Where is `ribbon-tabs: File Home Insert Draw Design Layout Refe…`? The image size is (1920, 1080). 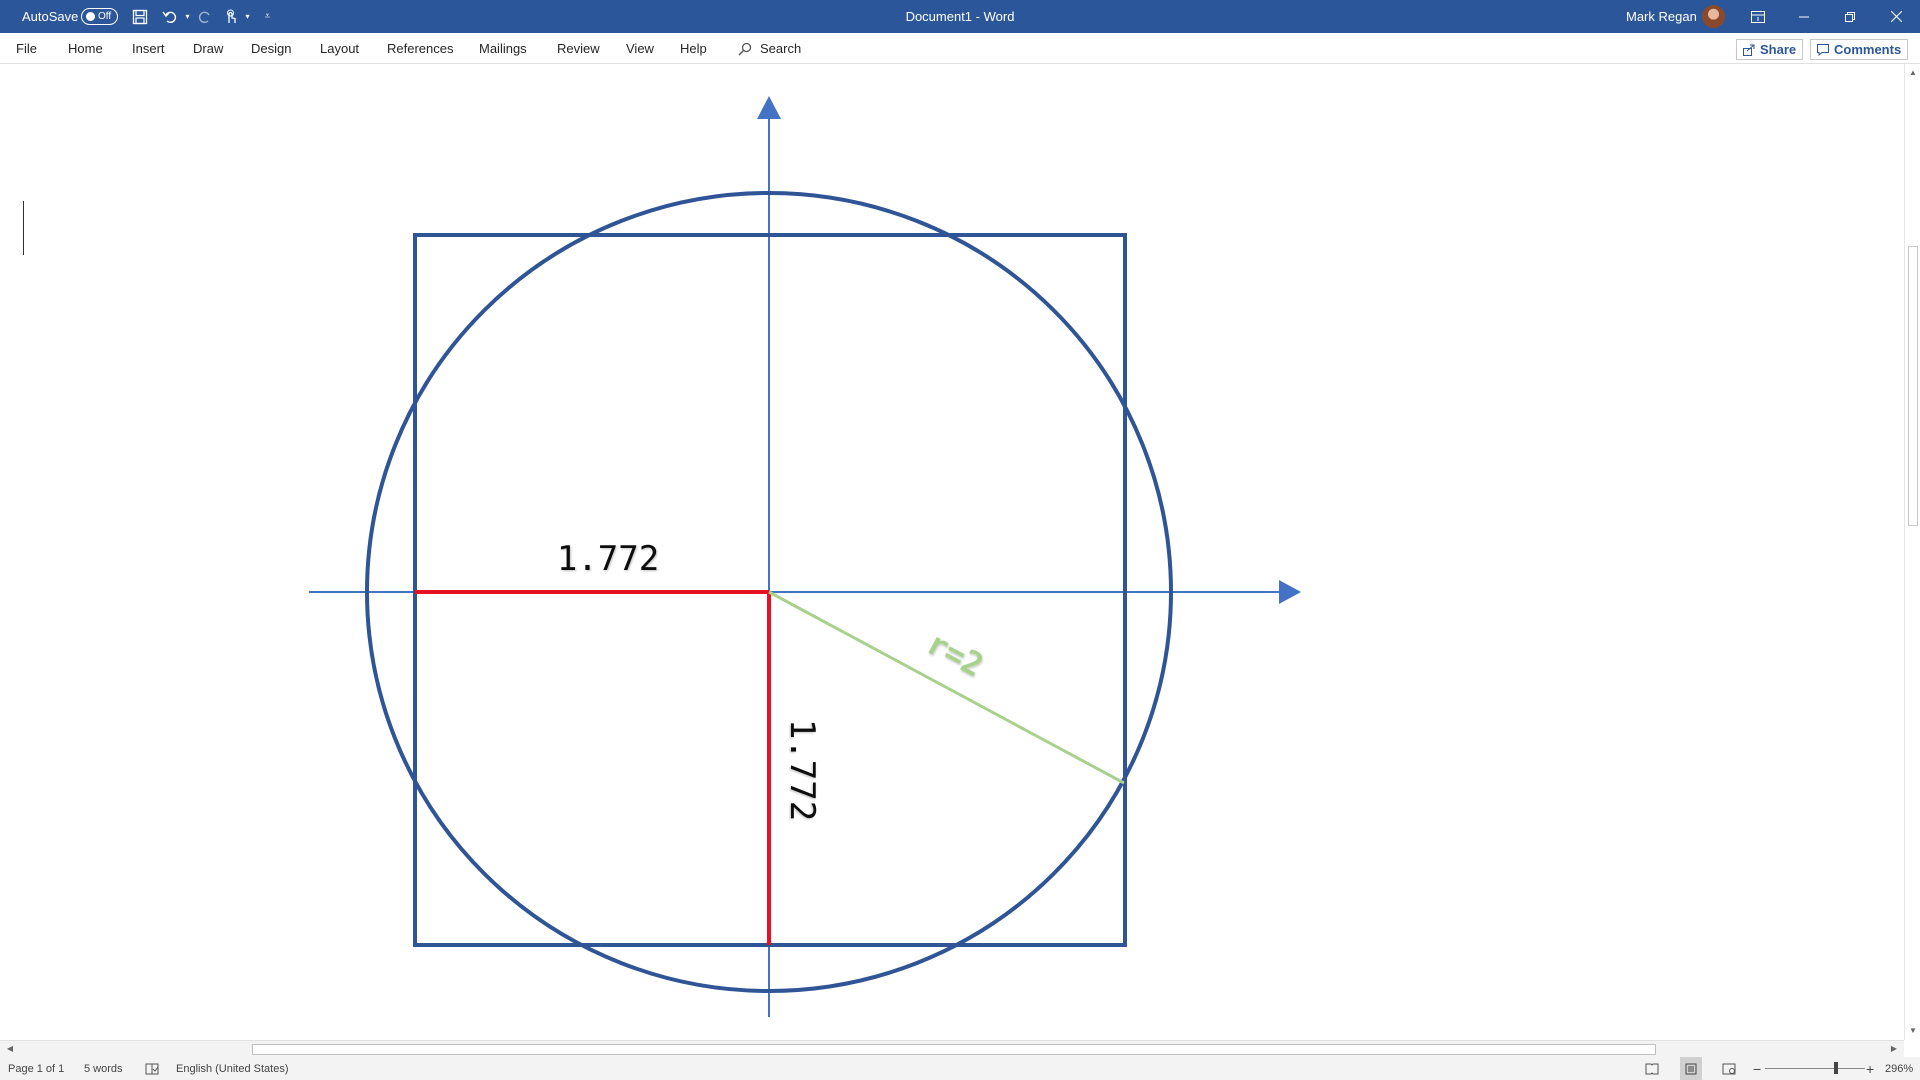
ribbon-tabs: File Home Insert Draw Design Layout Refe… is located at coordinates (960, 48).